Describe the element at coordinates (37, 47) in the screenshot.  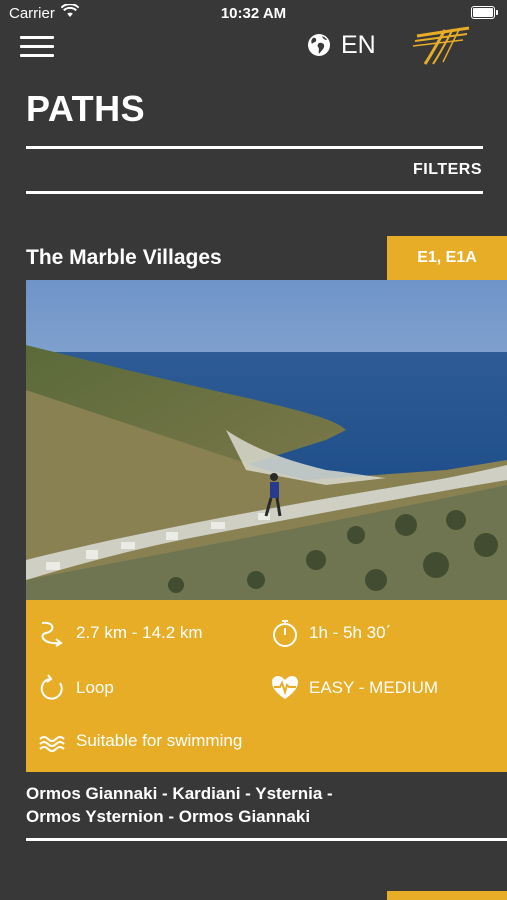
I see `hamburger-menu-icon` at that location.